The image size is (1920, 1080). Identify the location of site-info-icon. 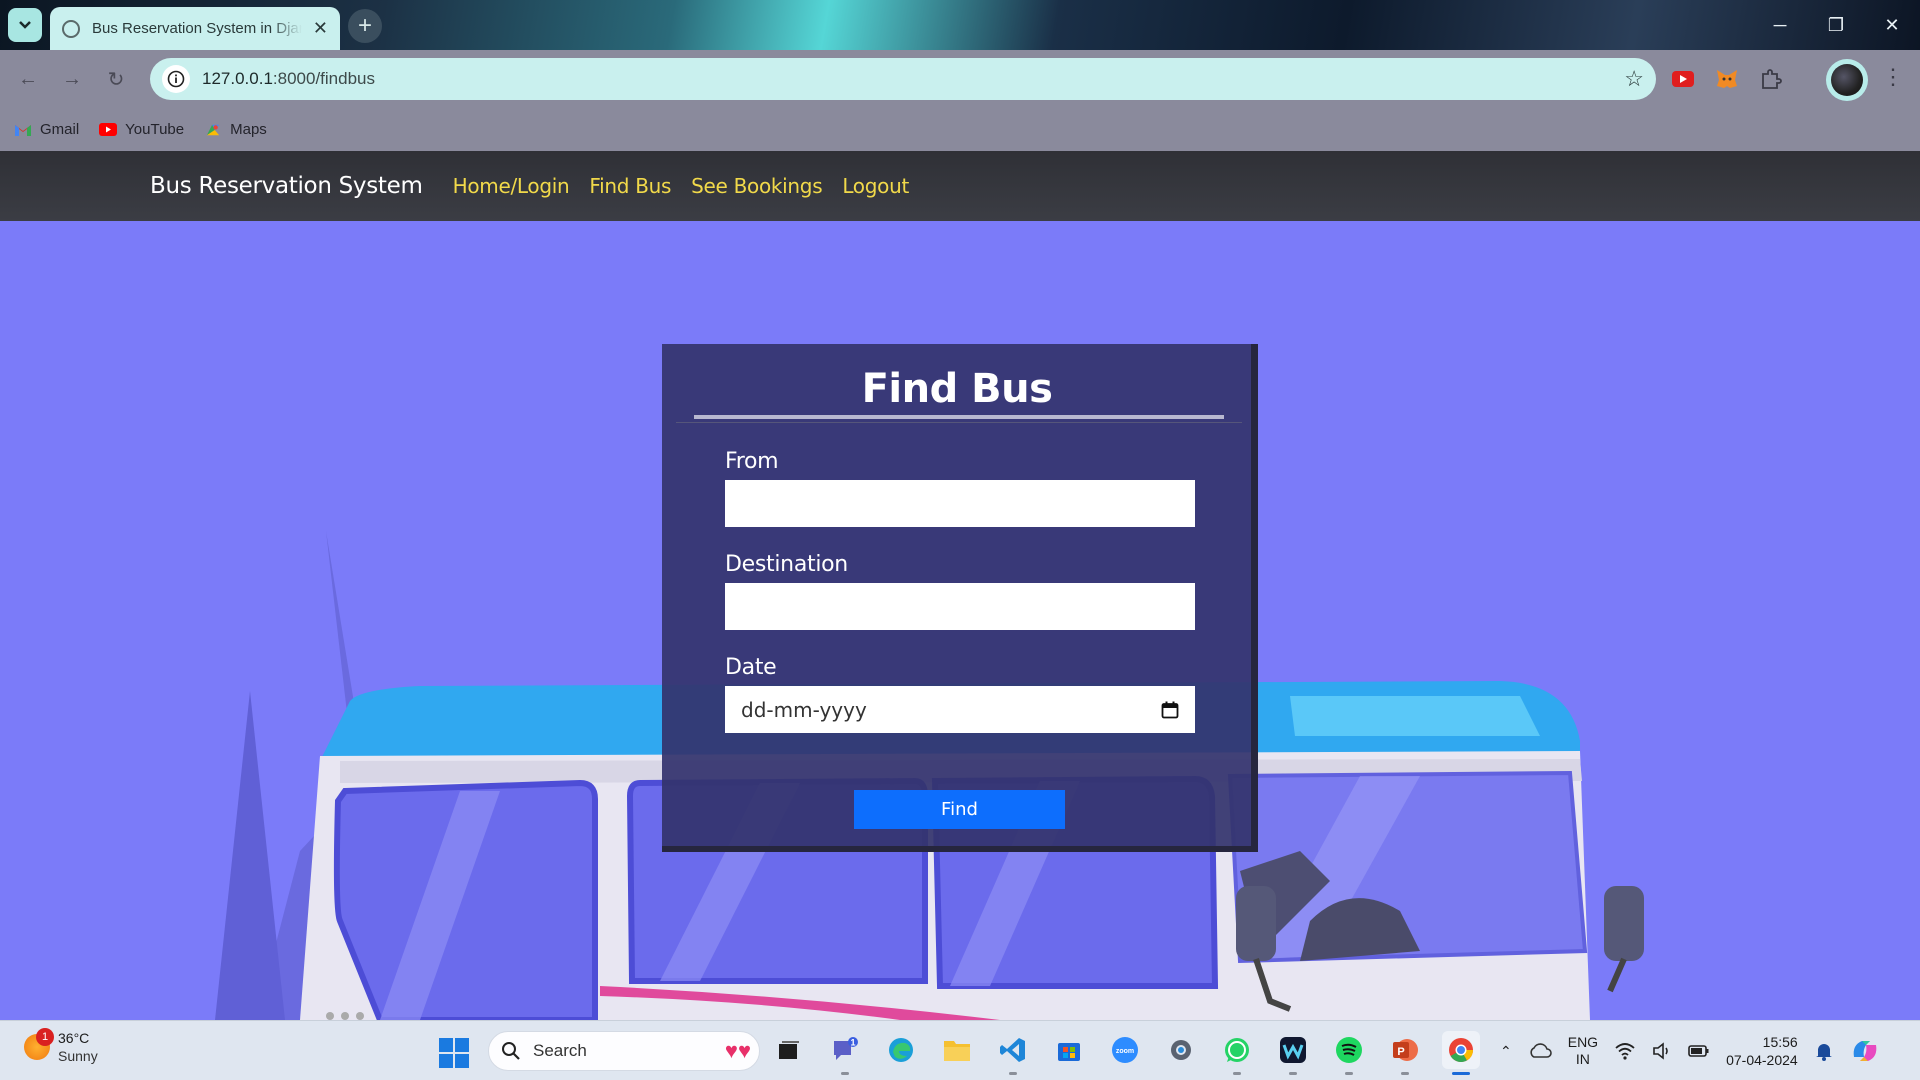
(176, 79).